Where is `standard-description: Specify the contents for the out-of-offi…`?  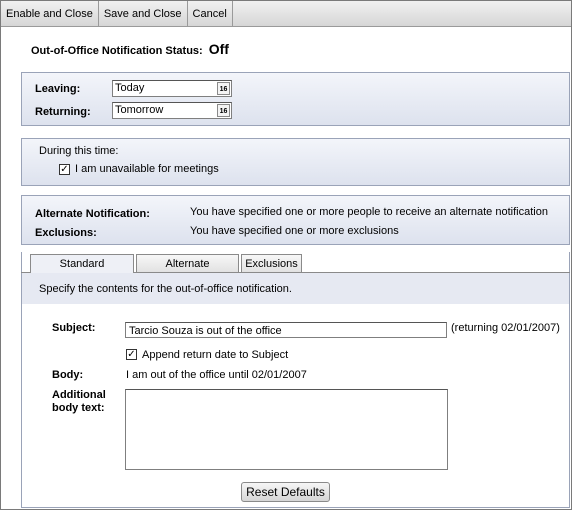 standard-description: Specify the contents for the out-of-offi… is located at coordinates (165, 289).